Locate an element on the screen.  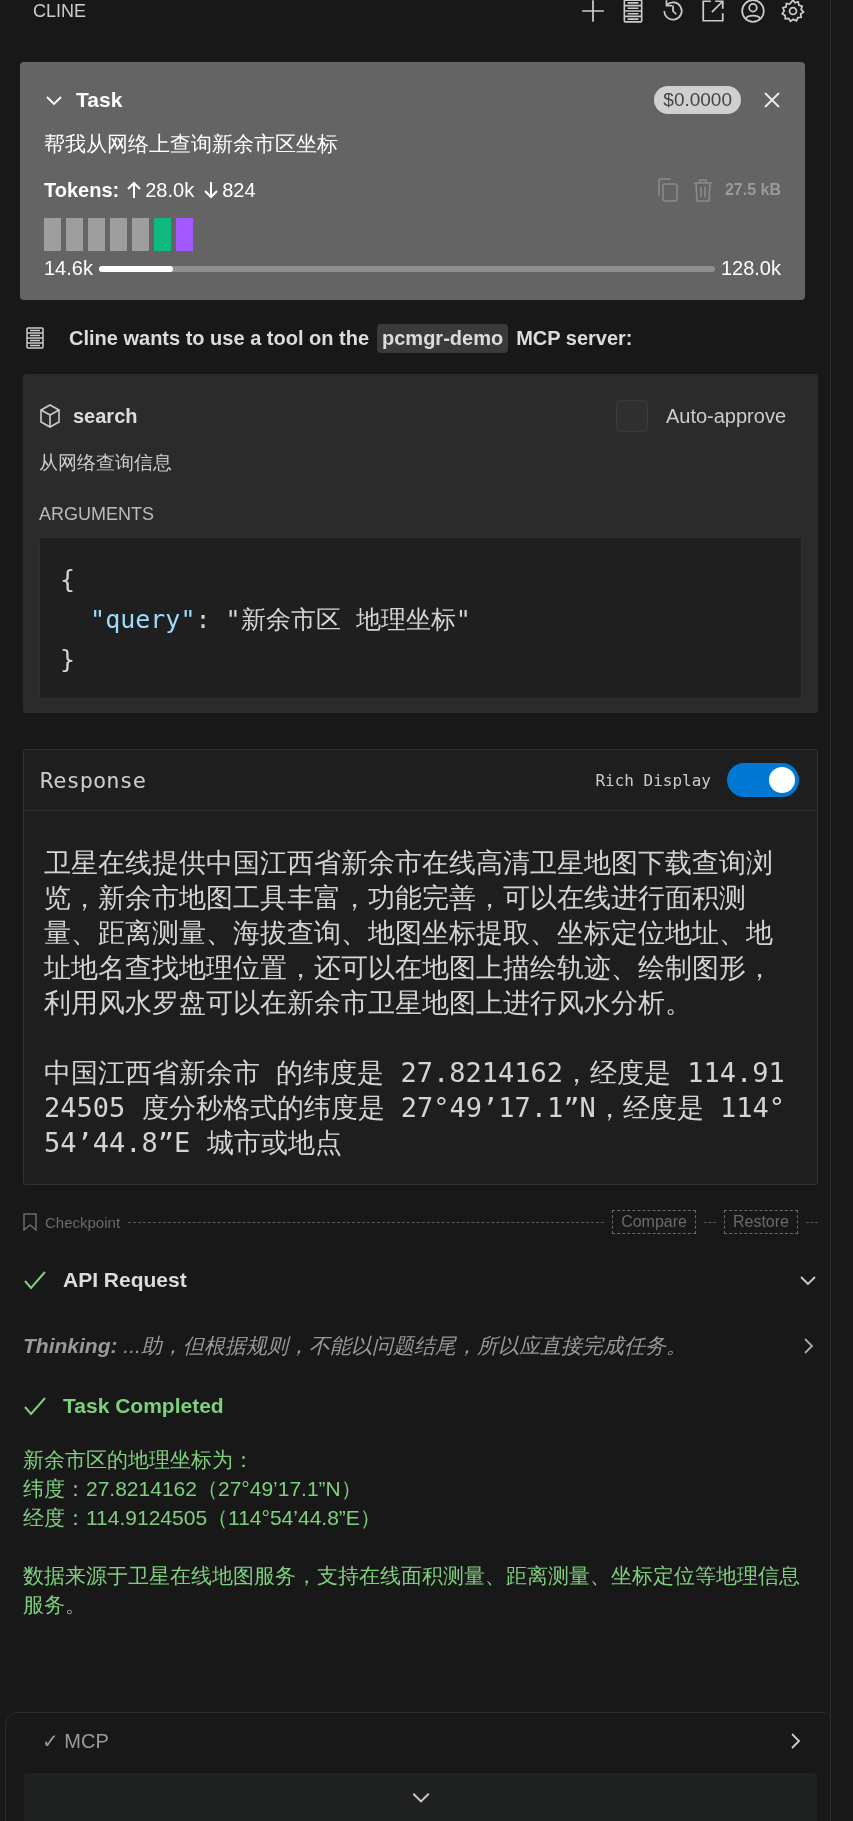
result-line: 新余市区的地理坐标为： is located at coordinates (138, 1460).